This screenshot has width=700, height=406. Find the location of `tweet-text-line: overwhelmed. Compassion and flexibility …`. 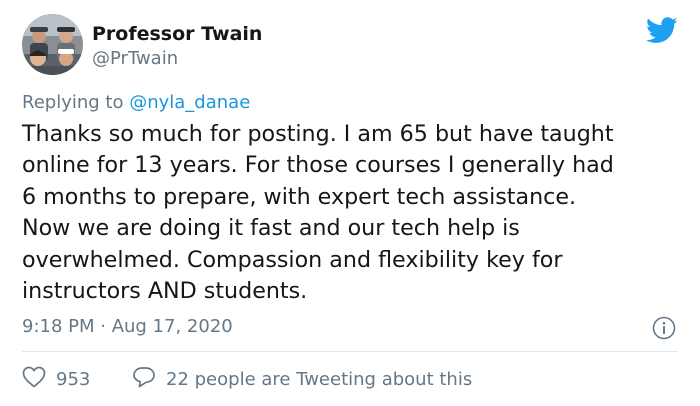

tweet-text-line: overwhelmed. Compassion and flexibility … is located at coordinates (292, 259).